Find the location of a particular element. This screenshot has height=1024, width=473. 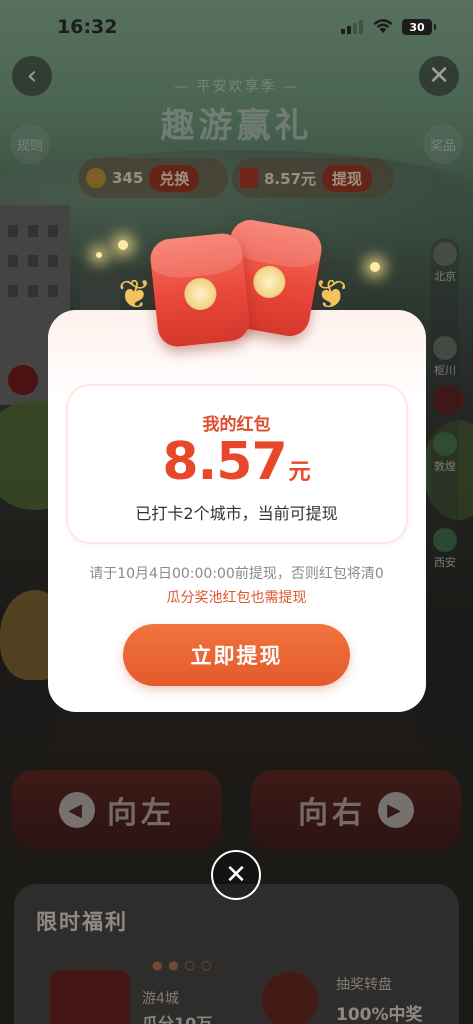

status-time: 16:32 is located at coordinates (87, 27).